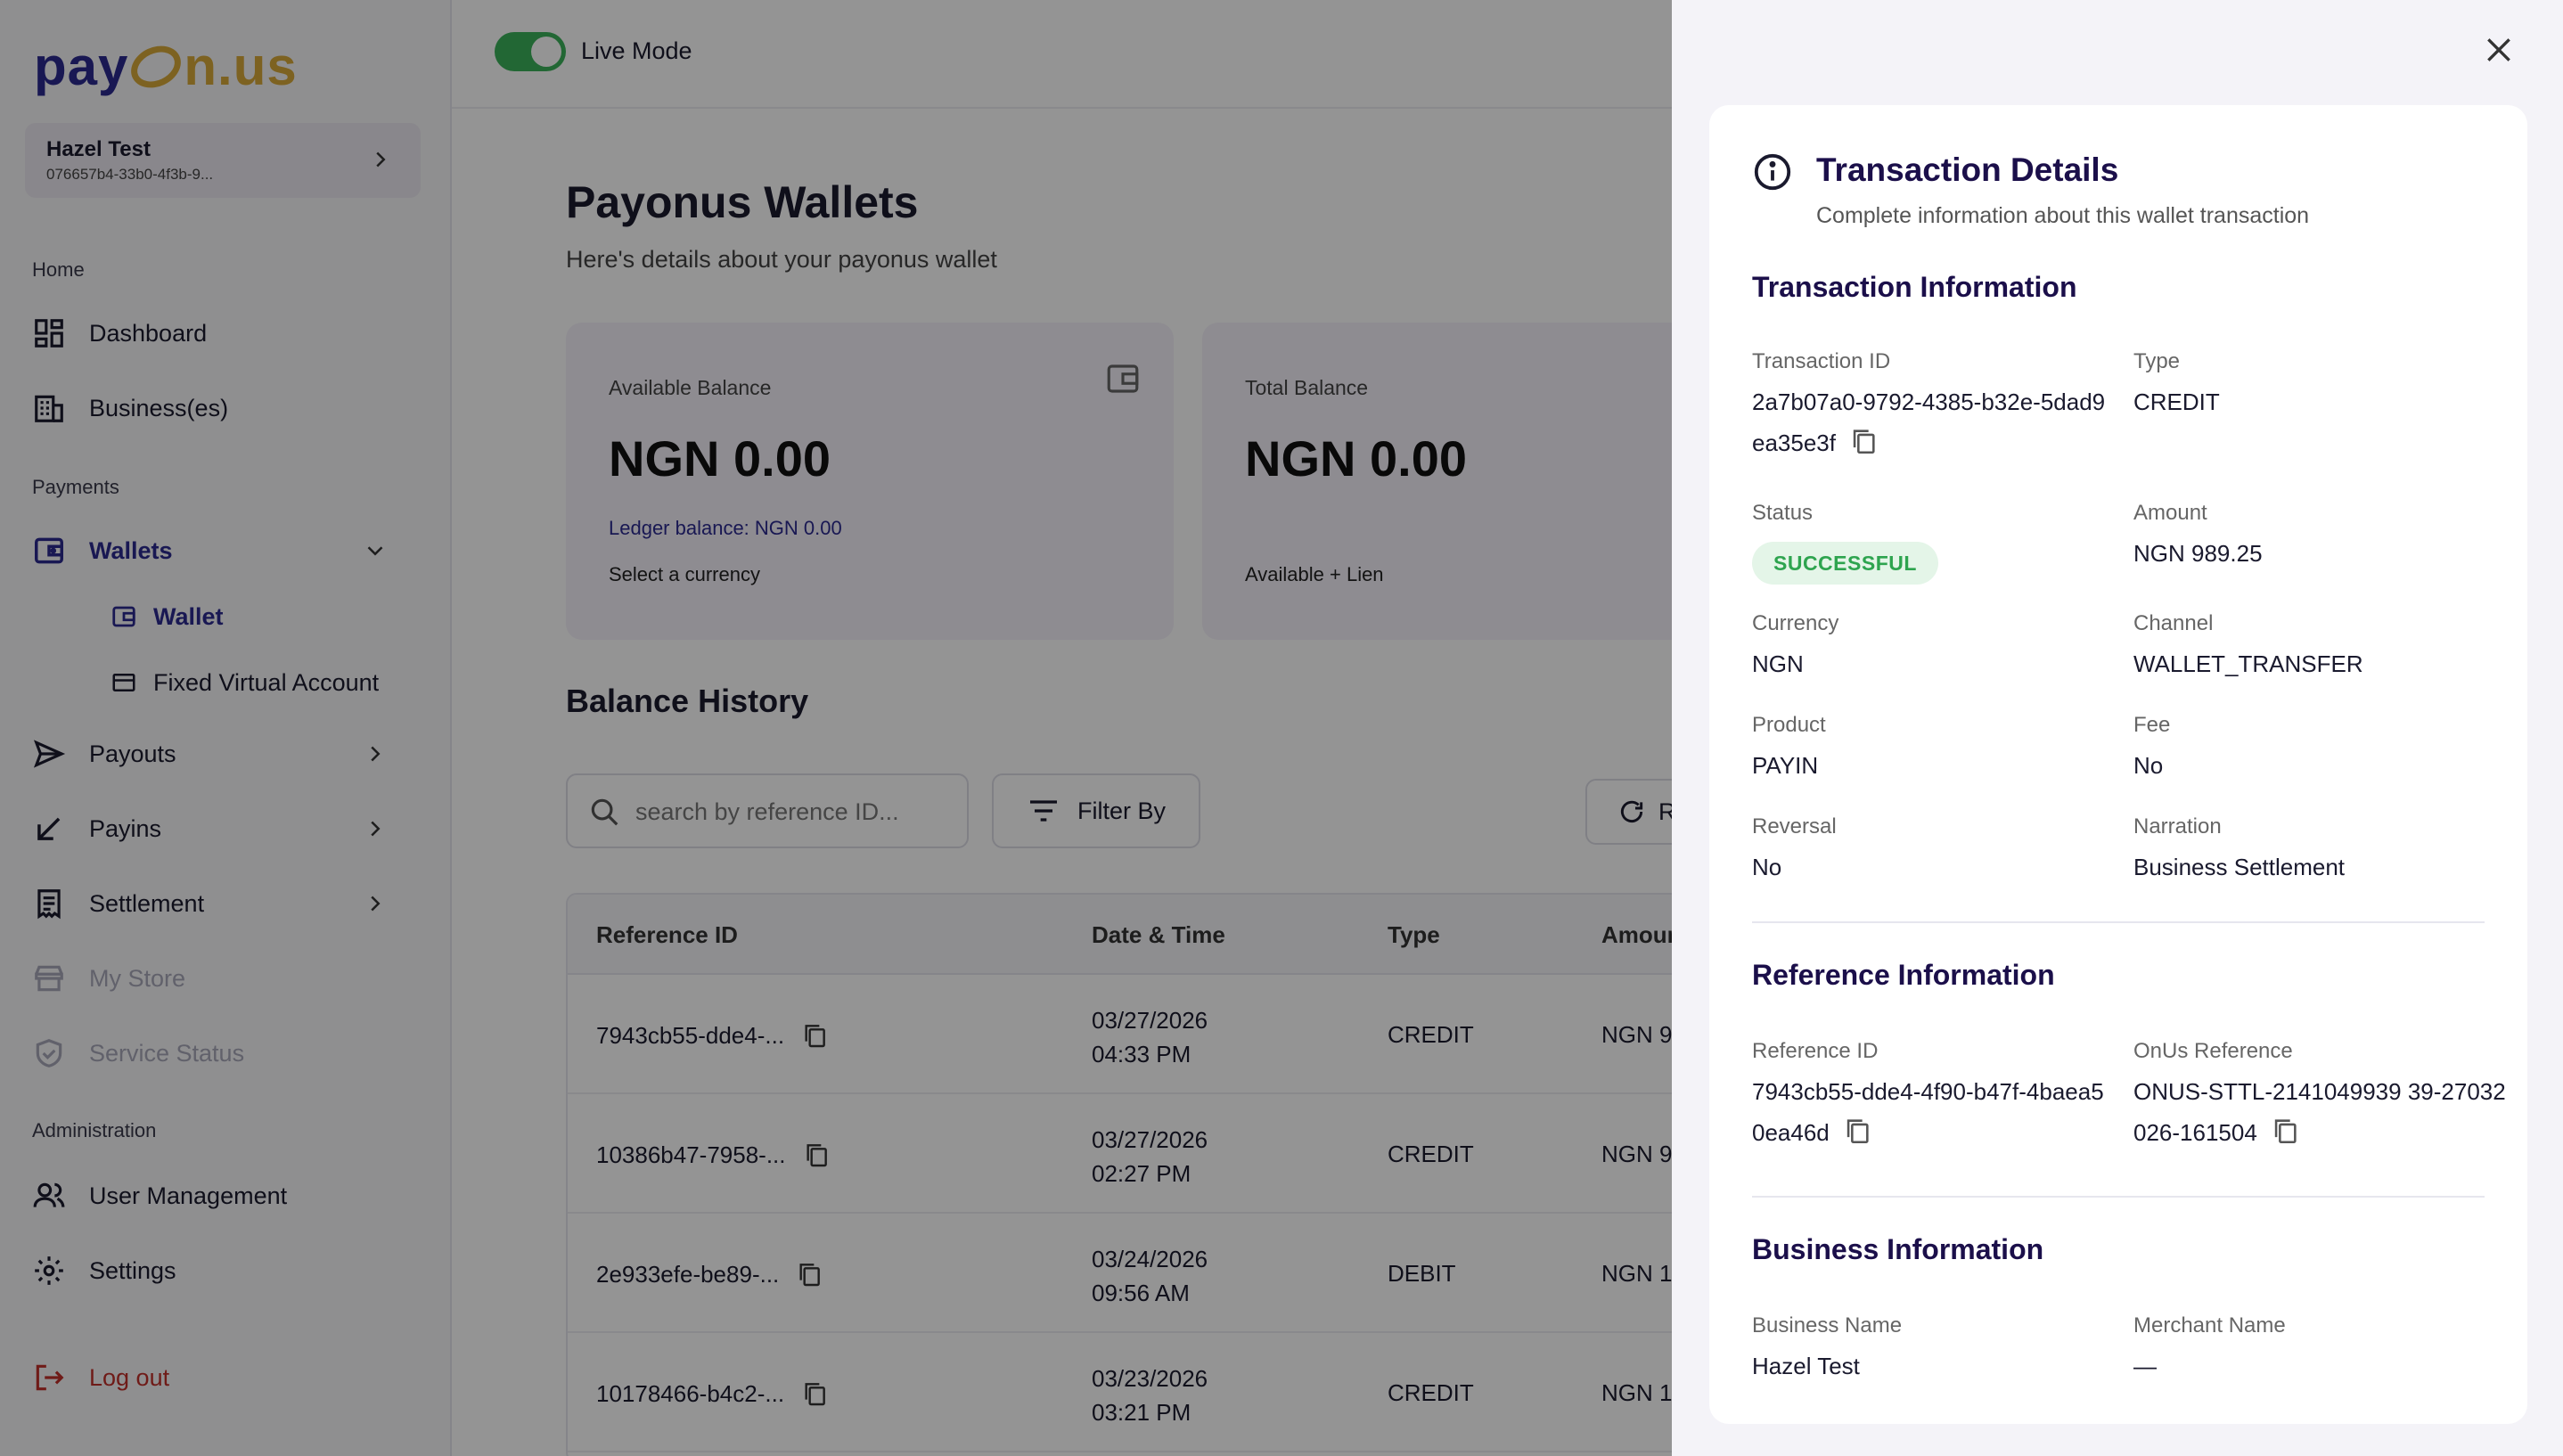  Describe the element at coordinates (2148, 766) in the screenshot. I see `fee-value: No` at that location.